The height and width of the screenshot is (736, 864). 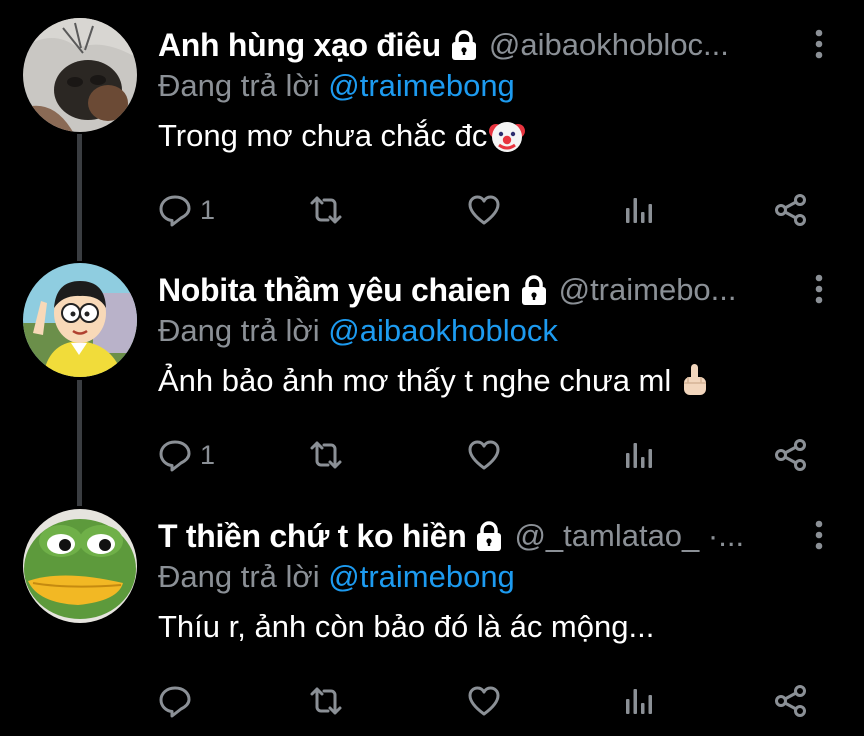 I want to click on tweet-text: Ảnh bảo ảnh mơ thấy t nghe chưa ml, so click(x=436, y=381).